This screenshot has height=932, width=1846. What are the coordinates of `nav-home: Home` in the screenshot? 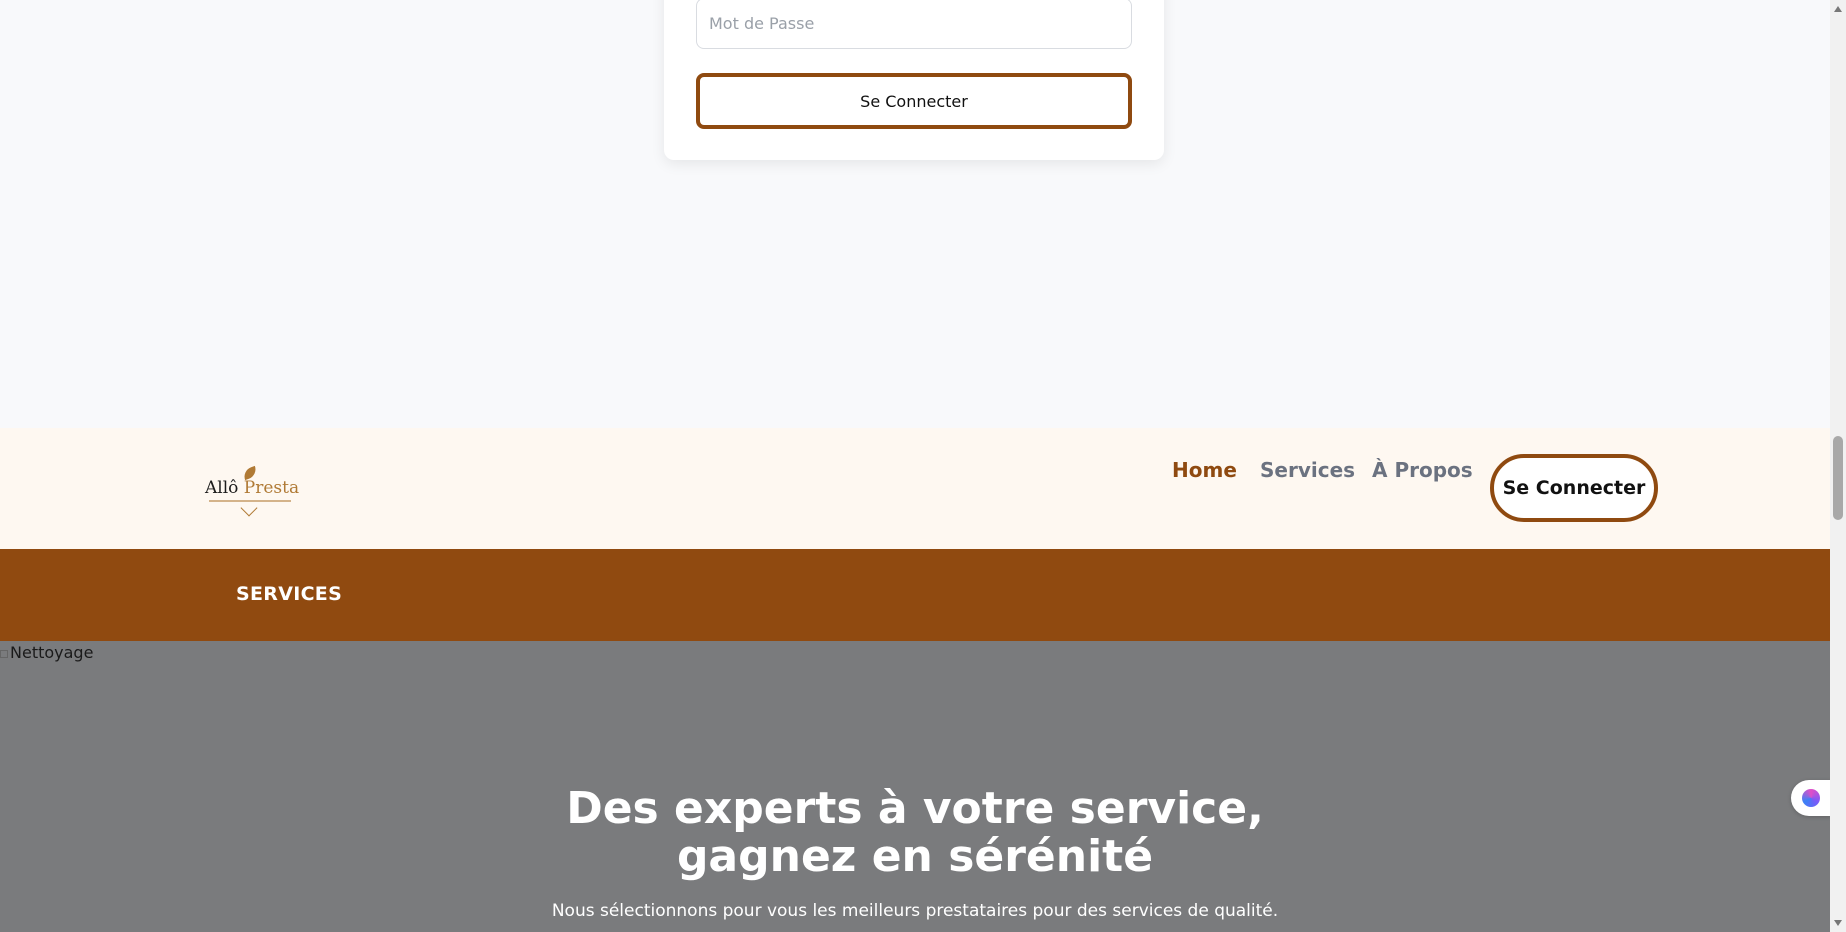 It's located at (1204, 470).